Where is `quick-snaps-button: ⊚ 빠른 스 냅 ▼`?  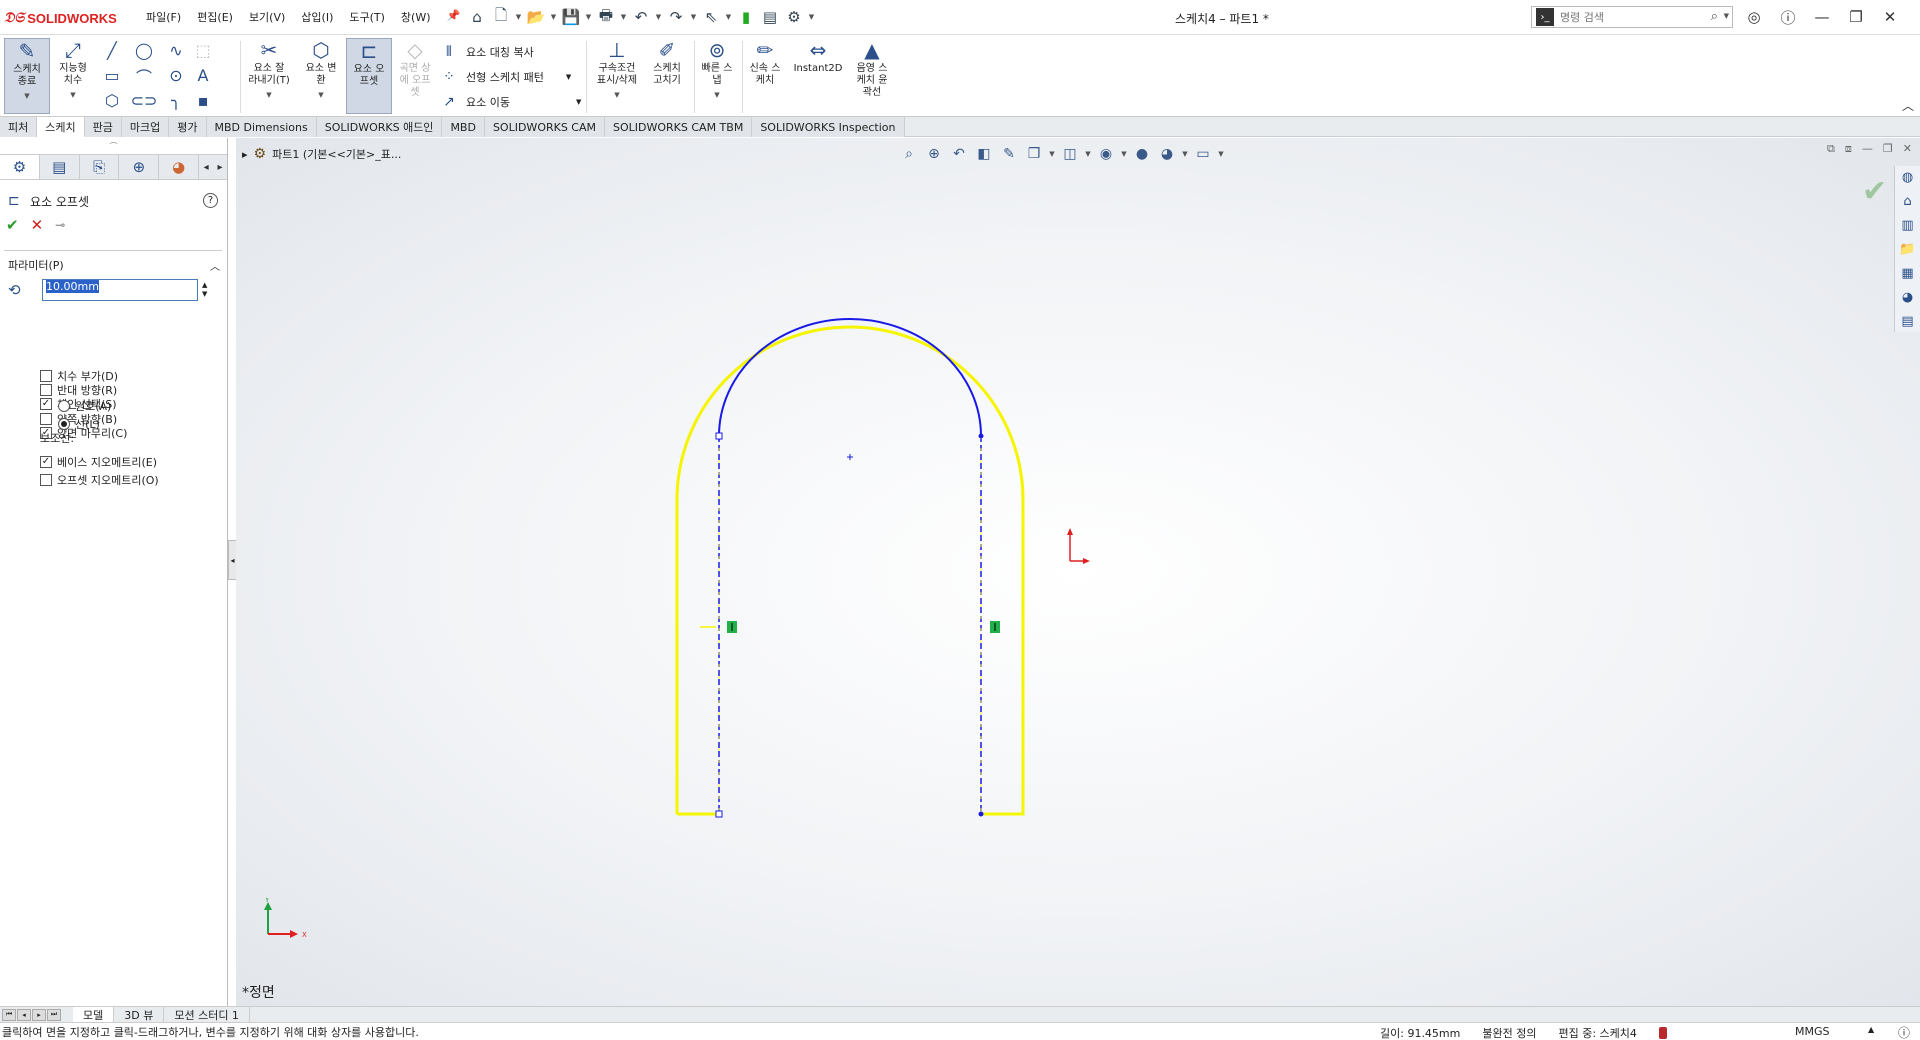
quick-snaps-button: ⊚ 빠른 스 냅 ▼ is located at coordinates (717, 76).